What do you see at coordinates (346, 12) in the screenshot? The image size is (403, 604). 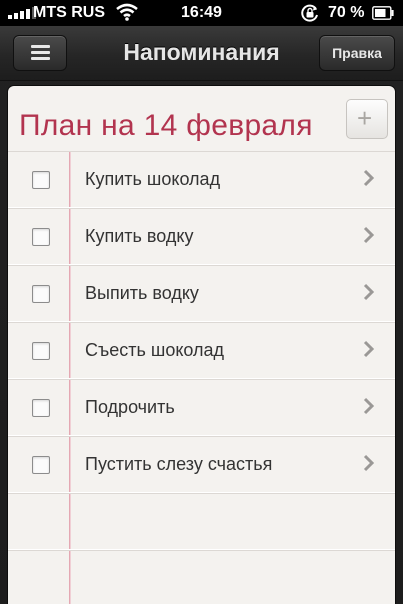 I see `battery-percent: 70 %` at bounding box center [346, 12].